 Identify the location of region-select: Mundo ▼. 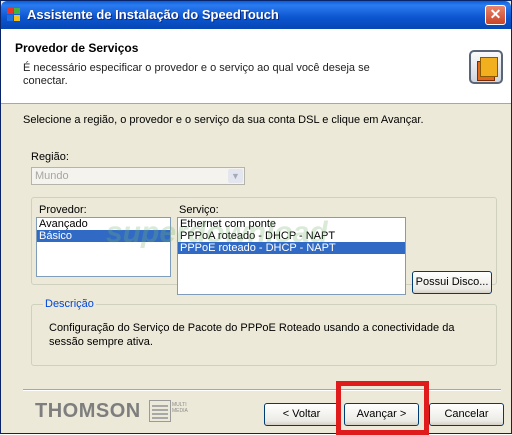
(138, 176).